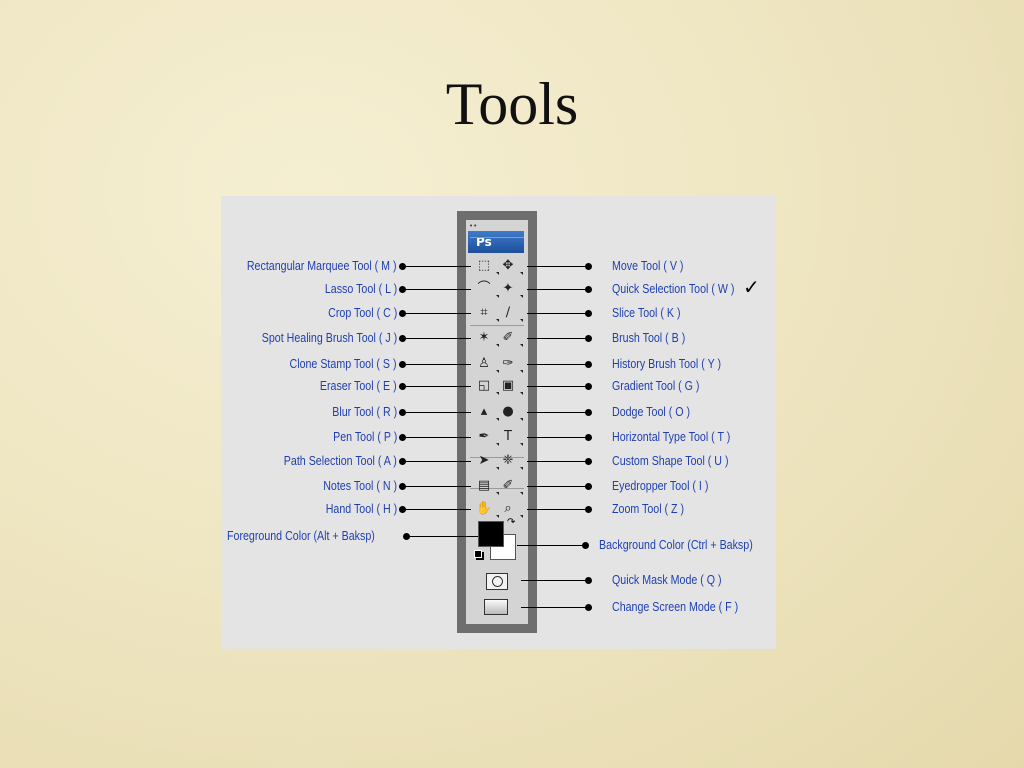 This screenshot has width=1024, height=768. Describe the element at coordinates (510, 437) in the screenshot. I see `type-icon: T` at that location.